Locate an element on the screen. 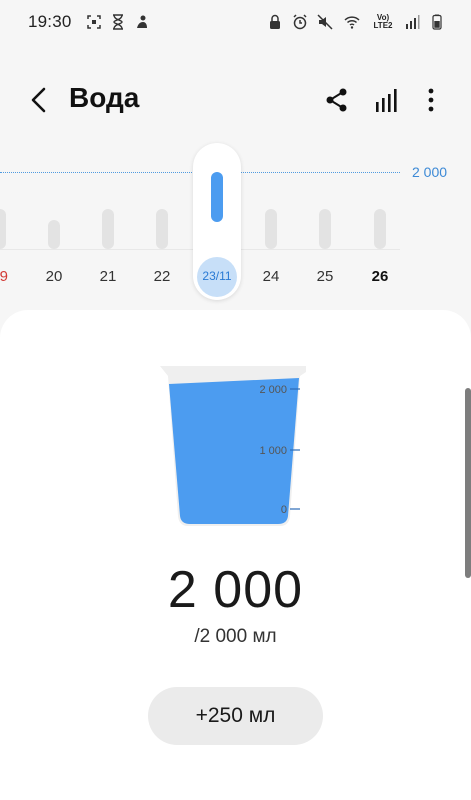 This screenshot has height=800, width=471. add-250ml-button: +250 мл is located at coordinates (235, 716).